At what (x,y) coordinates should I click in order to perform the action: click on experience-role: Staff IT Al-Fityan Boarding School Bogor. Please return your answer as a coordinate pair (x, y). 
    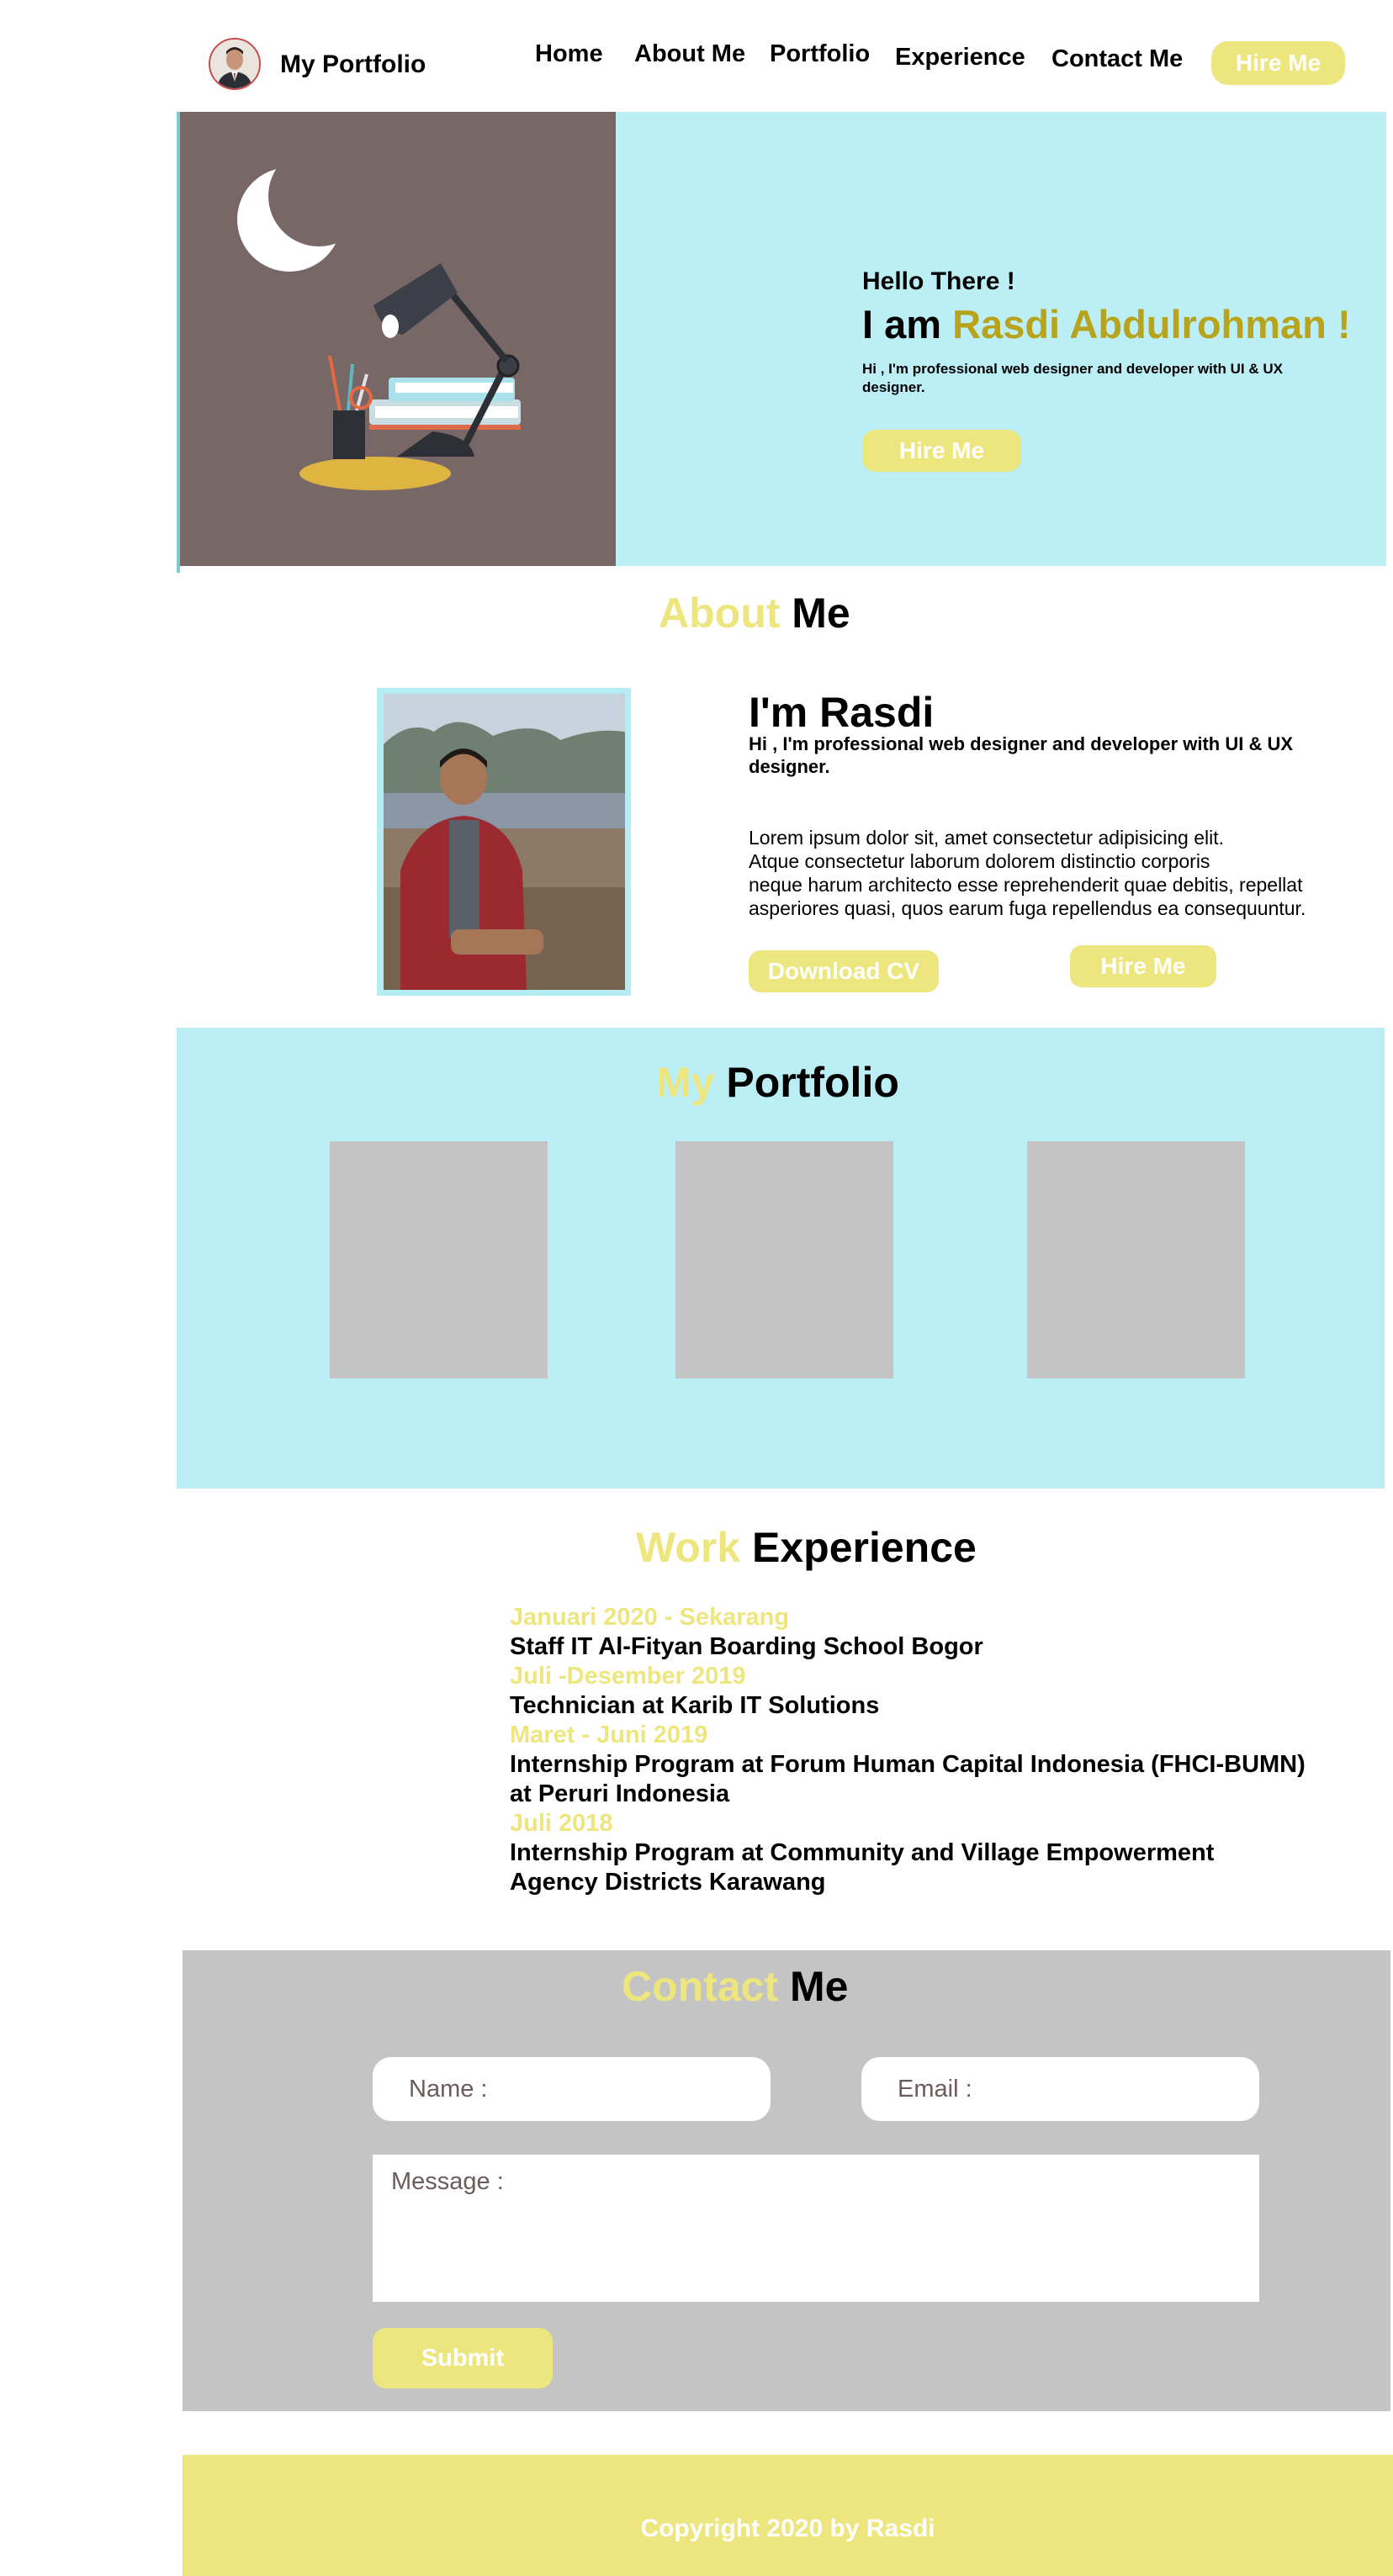
    Looking at the image, I should click on (746, 1646).